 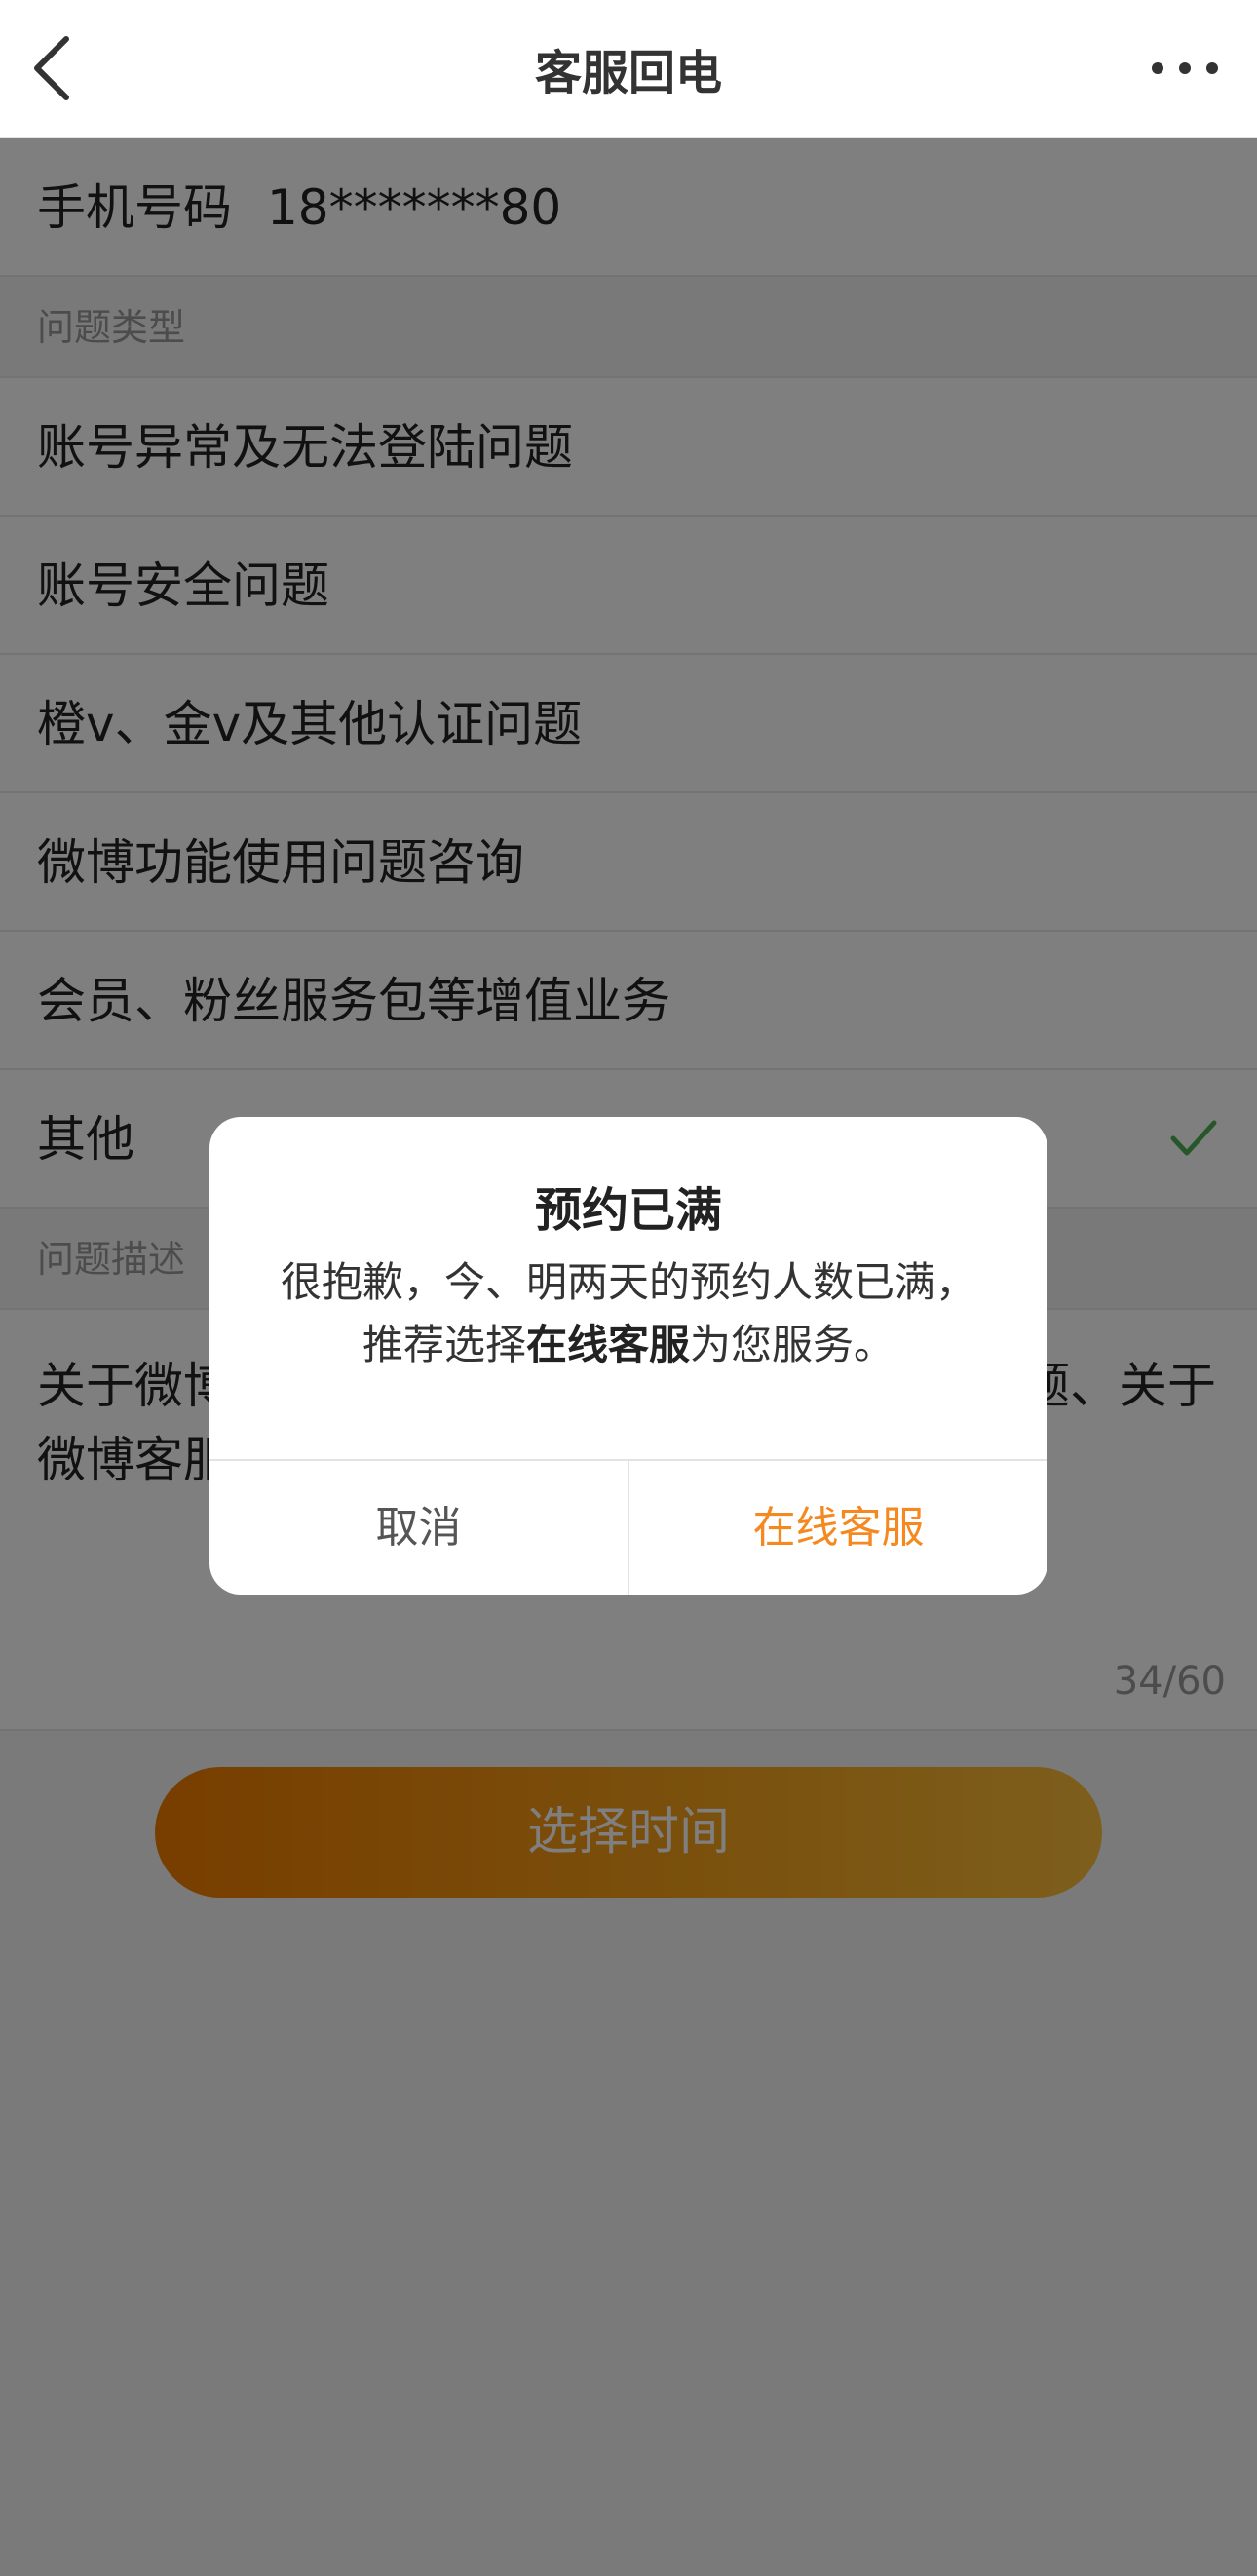 What do you see at coordinates (608, 1344) in the screenshot?
I see `dialog-message-bold: 在线客服` at bounding box center [608, 1344].